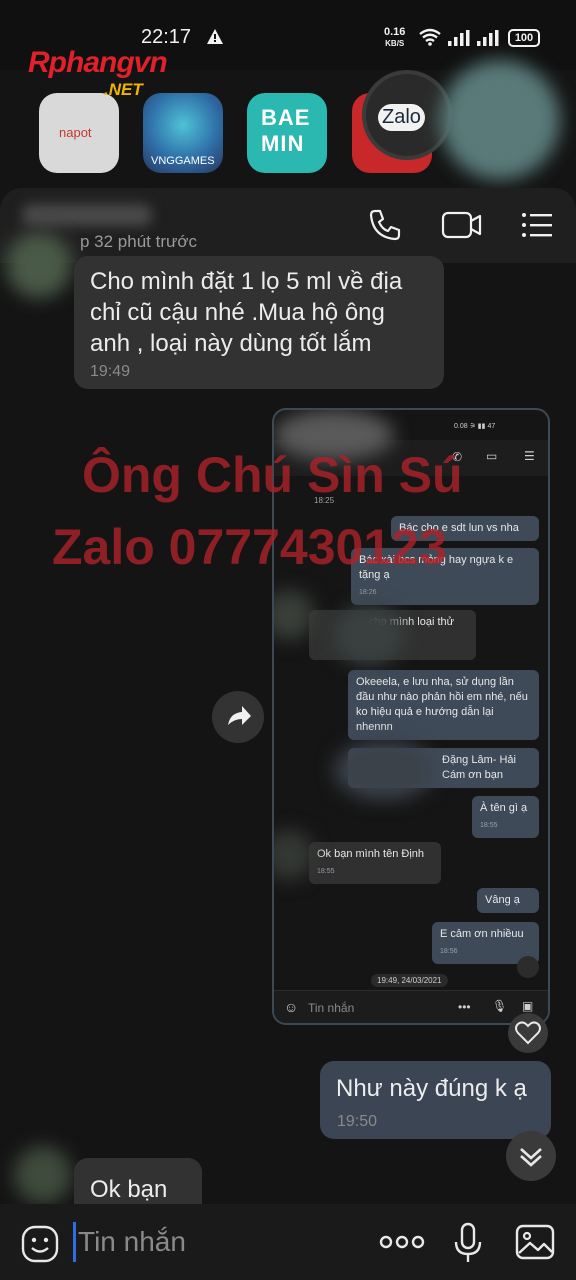  I want to click on app-icon-game: VNGGAMES, so click(183, 133).